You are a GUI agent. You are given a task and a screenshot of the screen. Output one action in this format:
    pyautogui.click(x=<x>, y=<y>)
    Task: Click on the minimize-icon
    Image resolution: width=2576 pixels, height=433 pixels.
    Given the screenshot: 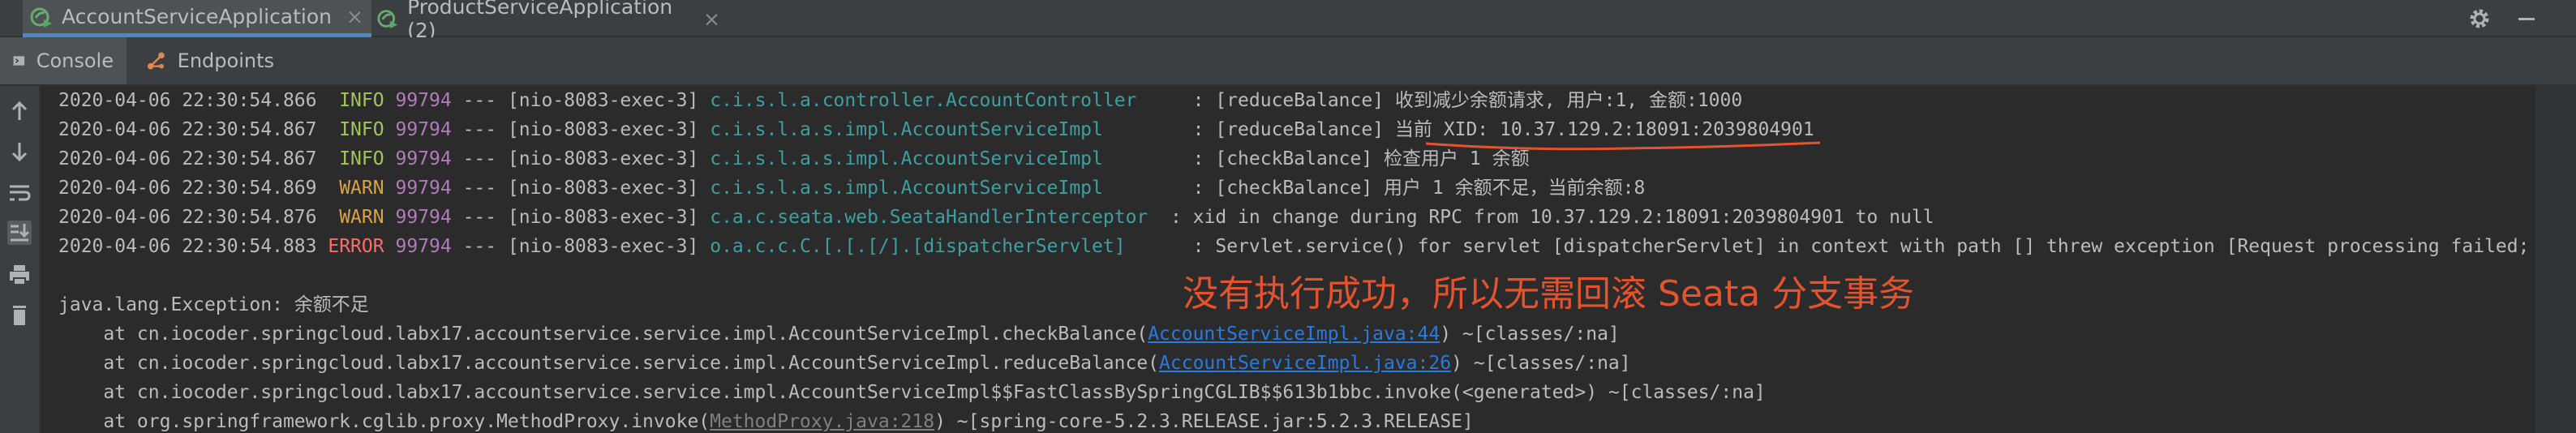 What is the action you would take?
    pyautogui.click(x=2526, y=18)
    